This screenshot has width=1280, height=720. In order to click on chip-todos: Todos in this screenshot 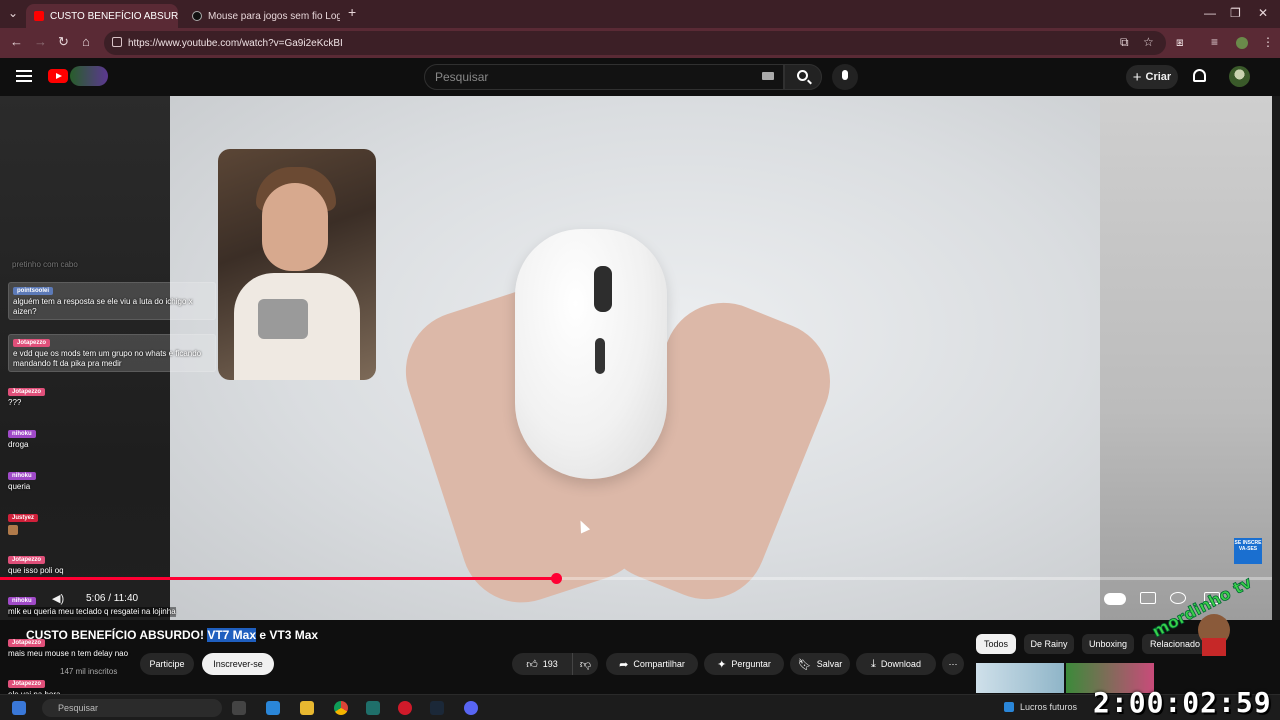, I will do `click(996, 644)`.